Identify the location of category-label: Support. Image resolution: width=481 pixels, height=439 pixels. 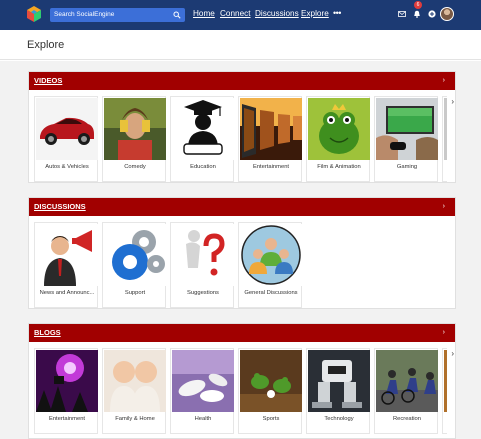
(135, 293).